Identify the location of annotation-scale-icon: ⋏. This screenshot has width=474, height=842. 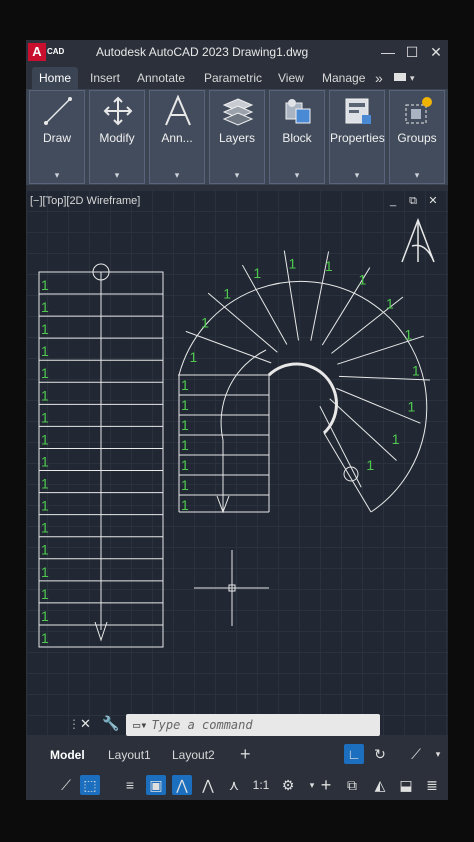
(234, 785).